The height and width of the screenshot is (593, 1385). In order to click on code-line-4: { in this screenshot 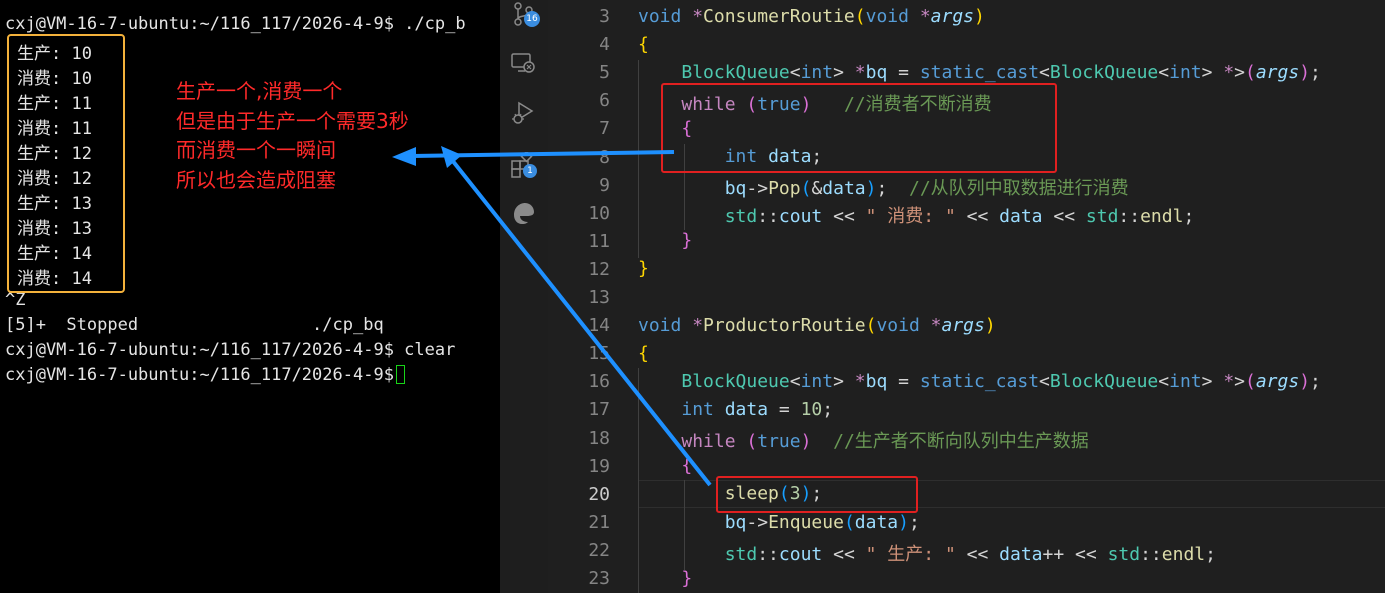, I will do `click(643, 44)`.